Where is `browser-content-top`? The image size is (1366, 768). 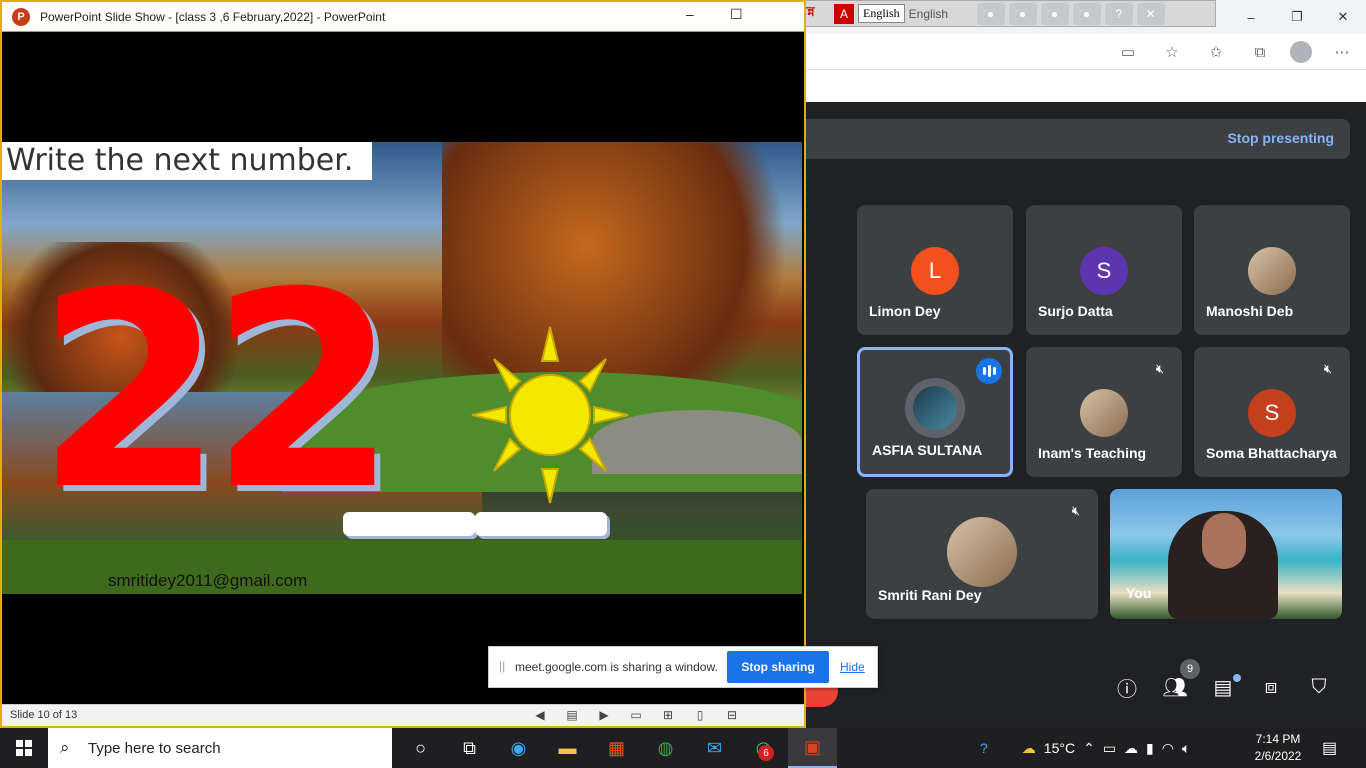
browser-content-top is located at coordinates (1086, 86).